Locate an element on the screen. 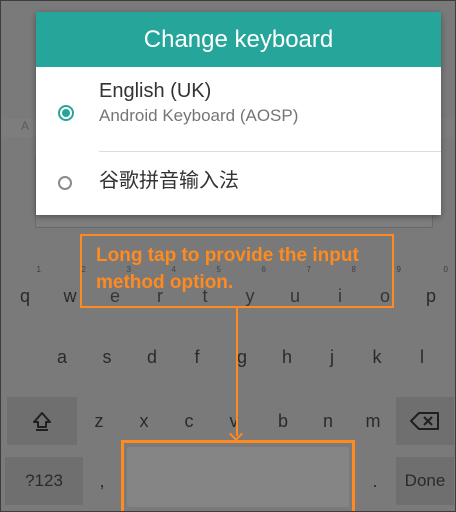 This screenshot has width=456, height=512. key-label: p is located at coordinates (430, 295).